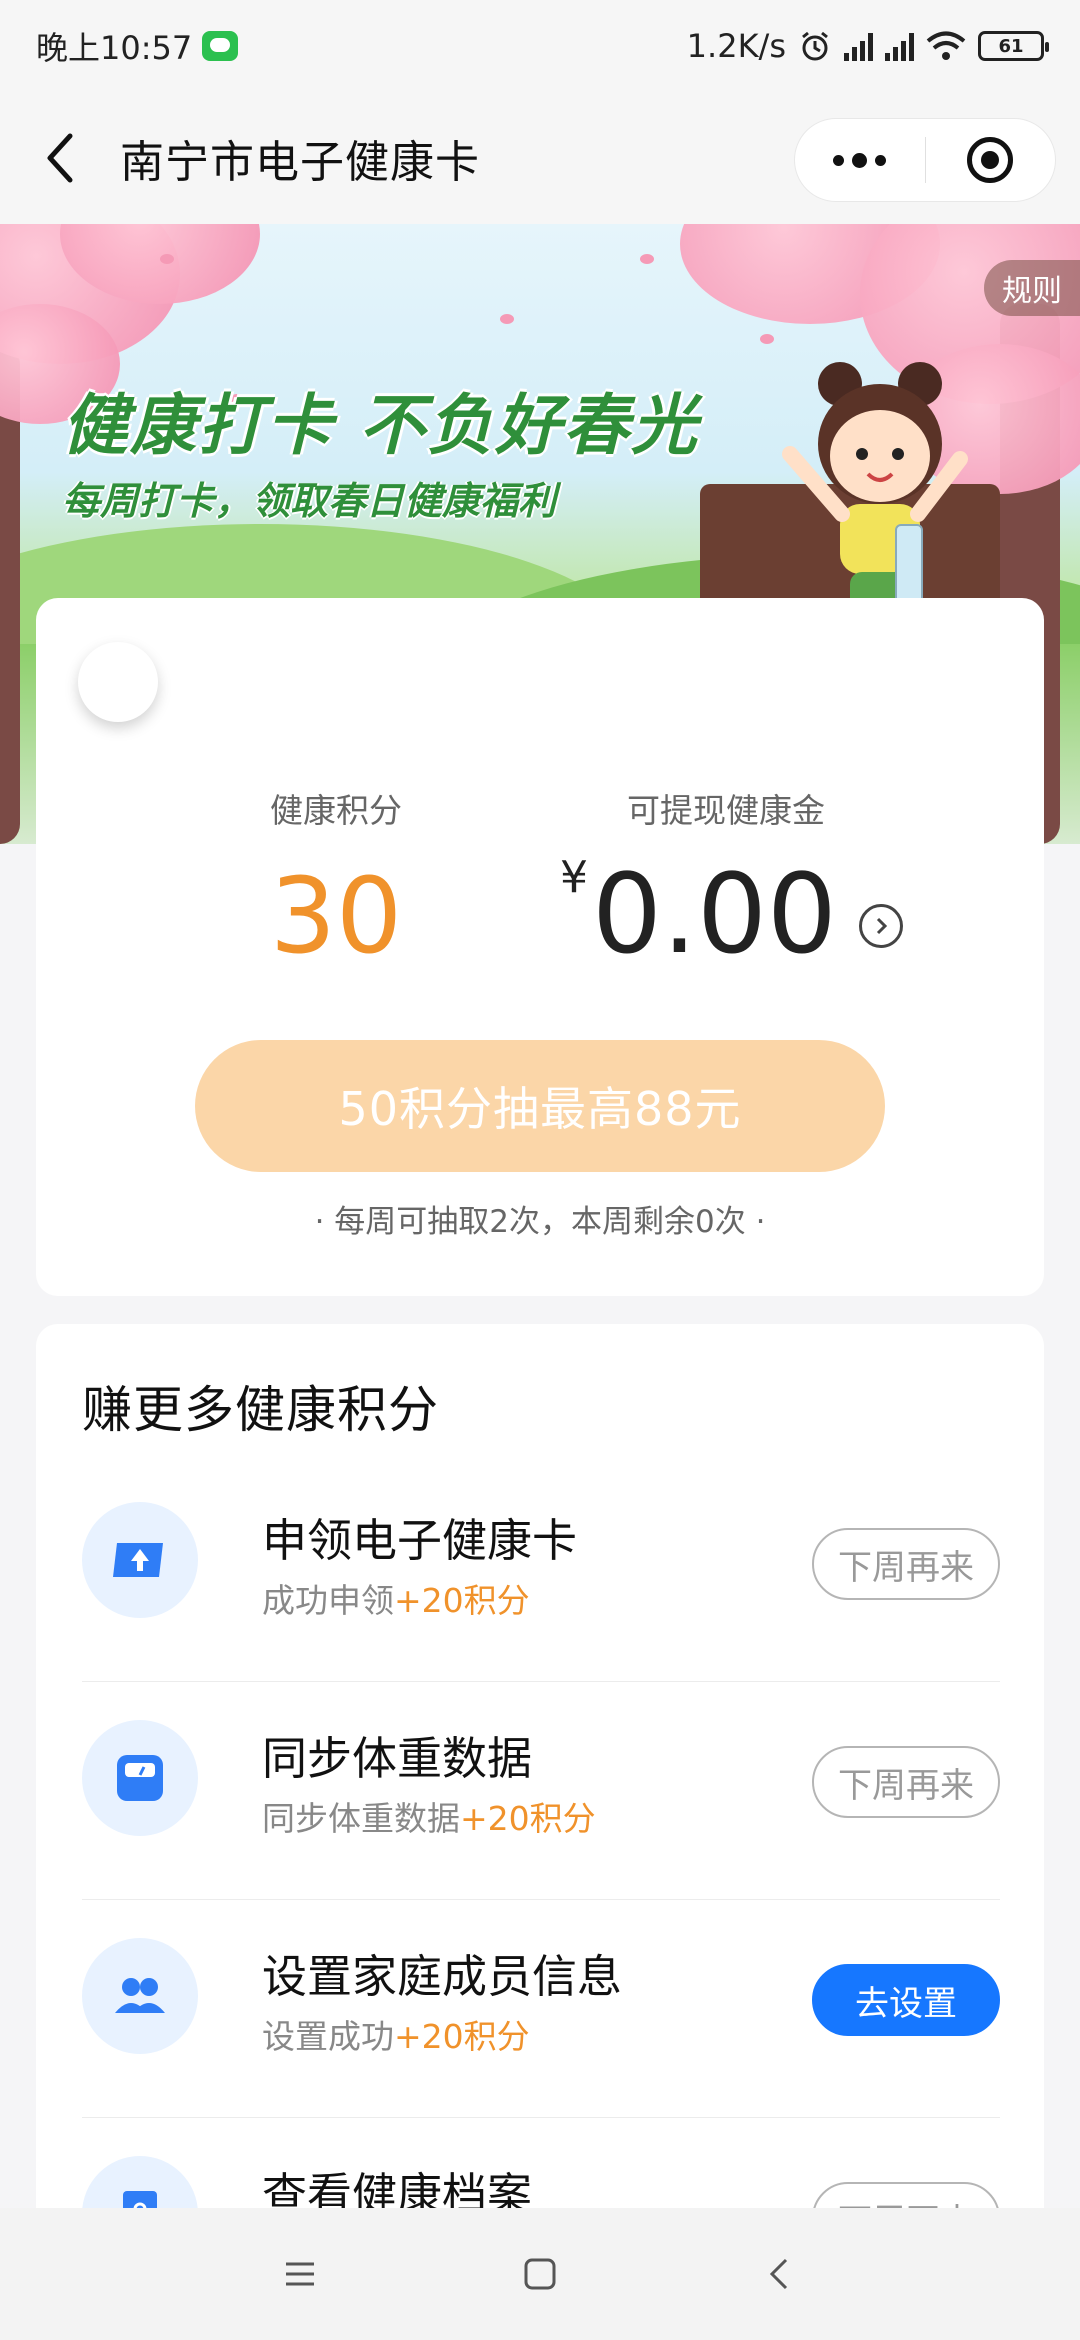  I want to click on task-item-weight: 同步体重数据 同步体重数据+20积分 下周再来, so click(541, 1791).